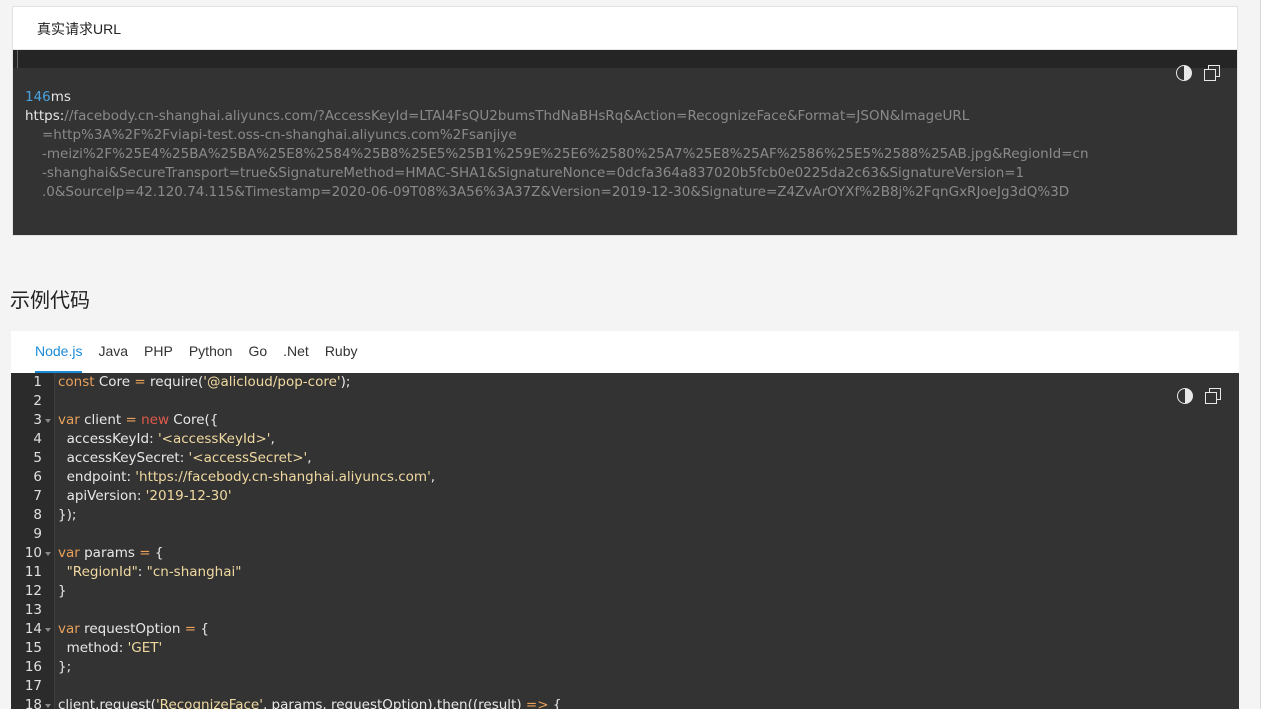 The height and width of the screenshot is (709, 1261). I want to click on line-number: 8, so click(37, 515).